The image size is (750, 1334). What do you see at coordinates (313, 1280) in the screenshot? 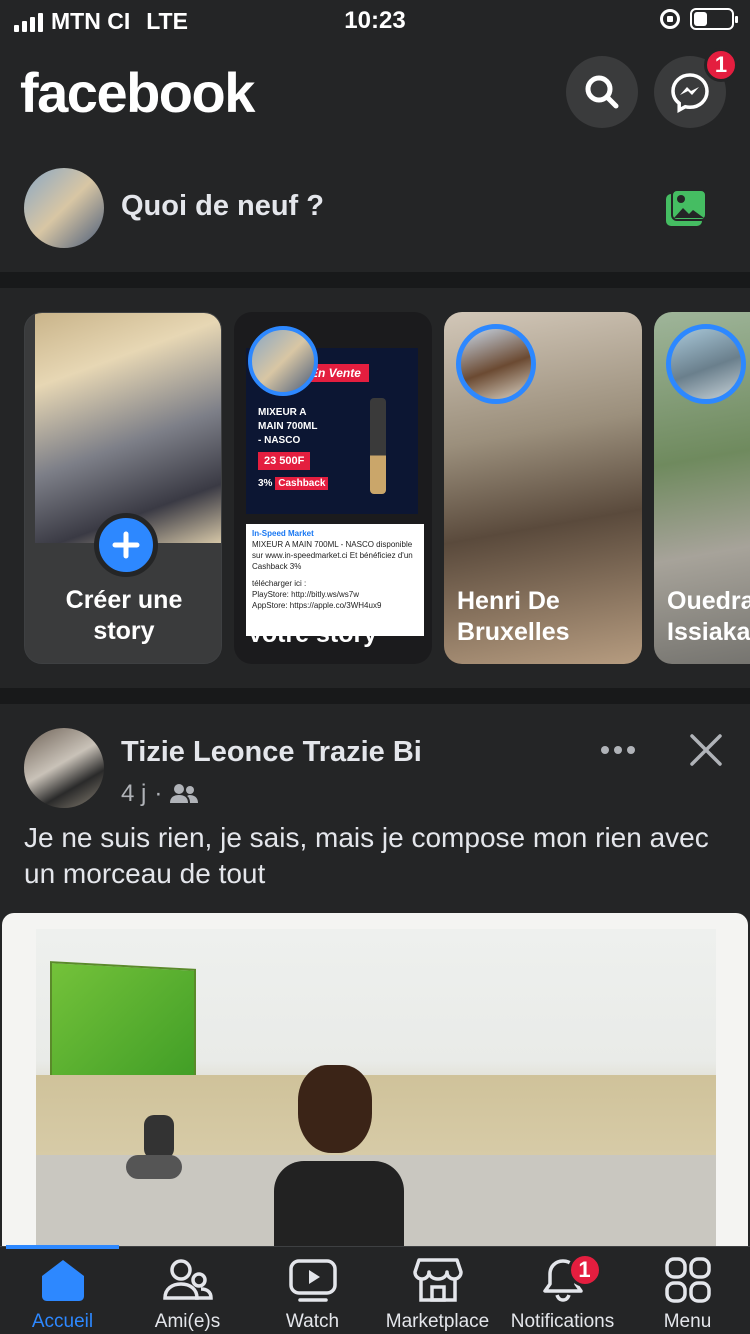
I see `watch-icon` at bounding box center [313, 1280].